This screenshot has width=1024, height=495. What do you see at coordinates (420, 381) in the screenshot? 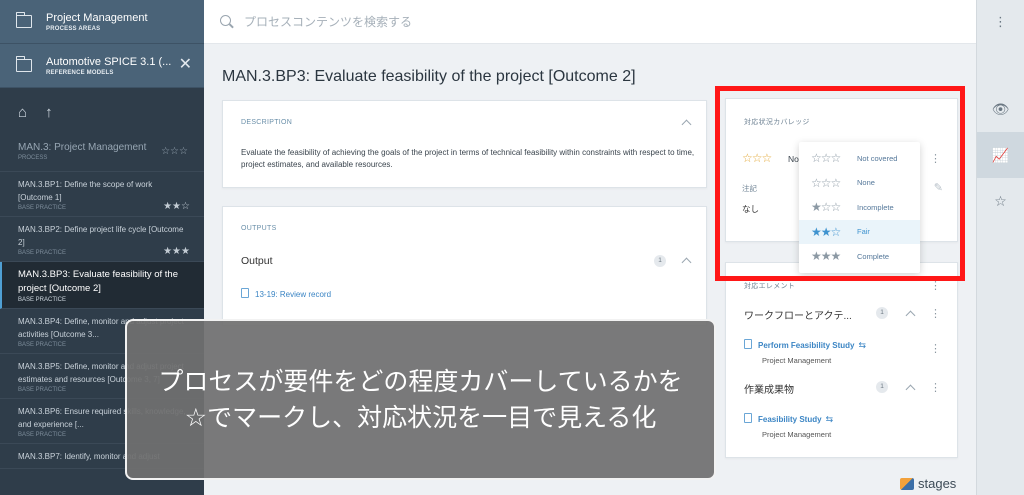
I see `caption-line-1: プロセスが要件をどの程度カバーしているかを` at bounding box center [420, 381].